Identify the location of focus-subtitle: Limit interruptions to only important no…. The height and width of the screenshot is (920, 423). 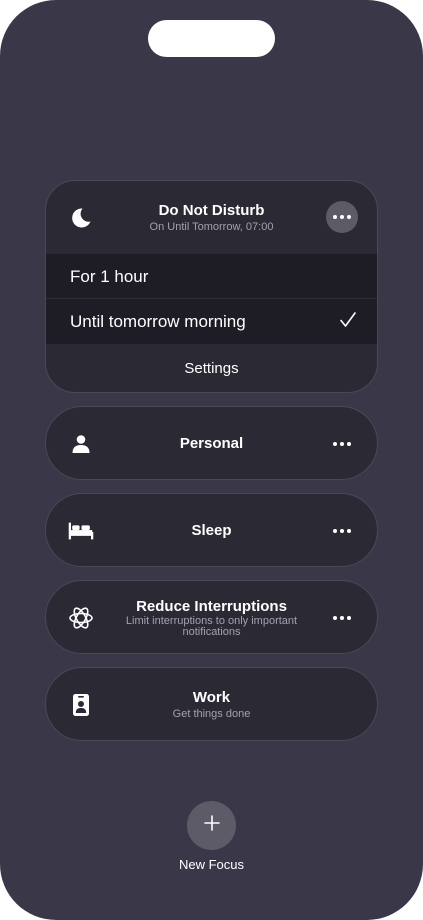
(211, 626).